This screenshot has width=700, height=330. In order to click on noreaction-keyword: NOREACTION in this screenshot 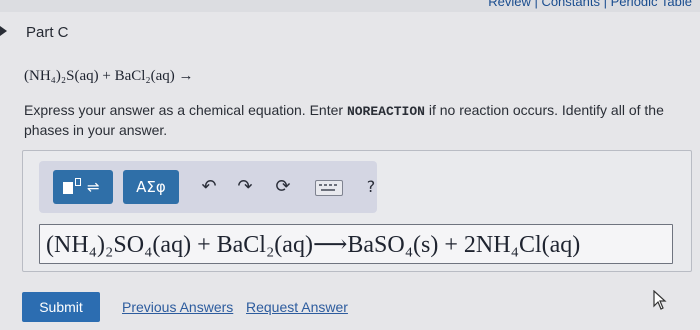, I will do `click(385, 111)`.